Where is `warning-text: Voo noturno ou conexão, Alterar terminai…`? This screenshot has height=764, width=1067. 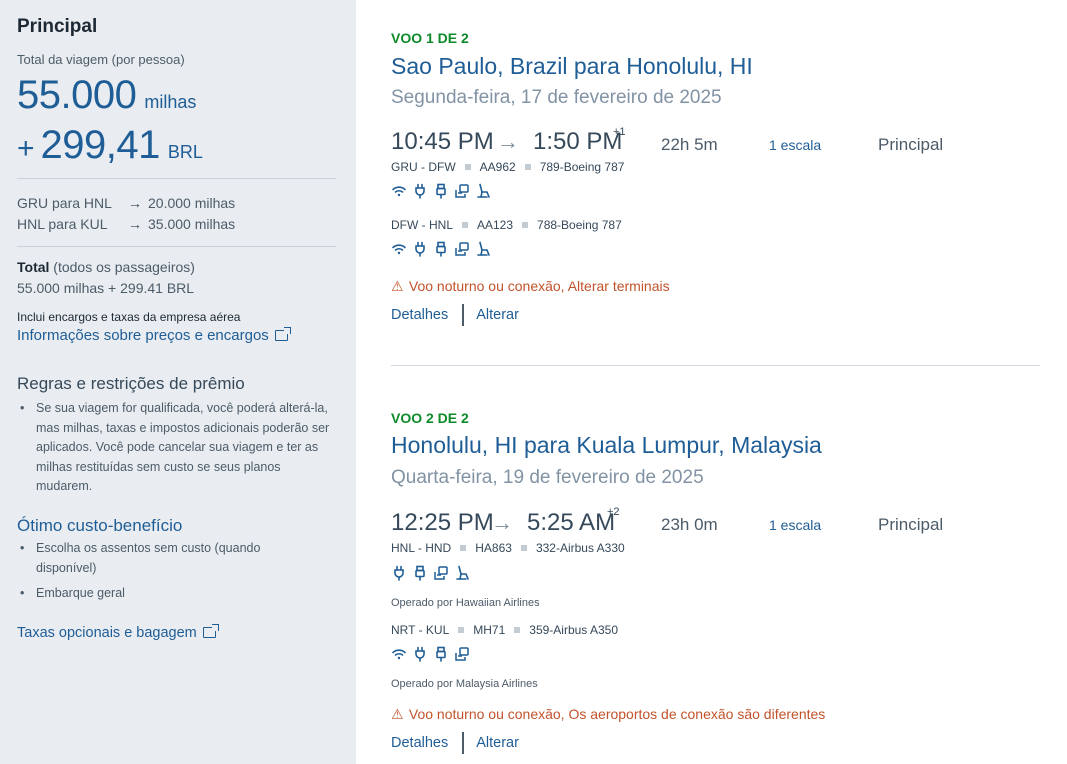 warning-text: Voo noturno ou conexão, Alterar terminai… is located at coordinates (539, 286).